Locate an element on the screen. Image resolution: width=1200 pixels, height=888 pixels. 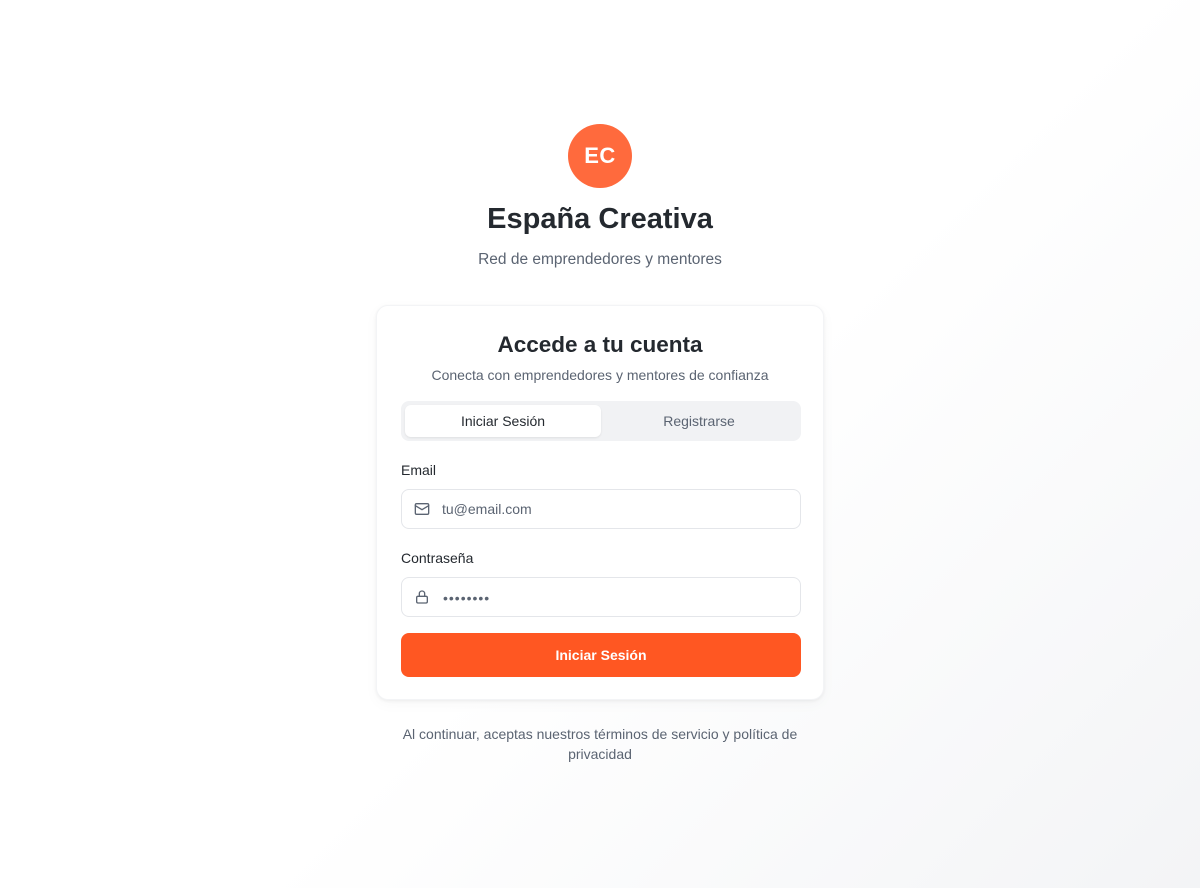
auth-tabs: Iniciar Sesión Registrarse is located at coordinates (601, 421).